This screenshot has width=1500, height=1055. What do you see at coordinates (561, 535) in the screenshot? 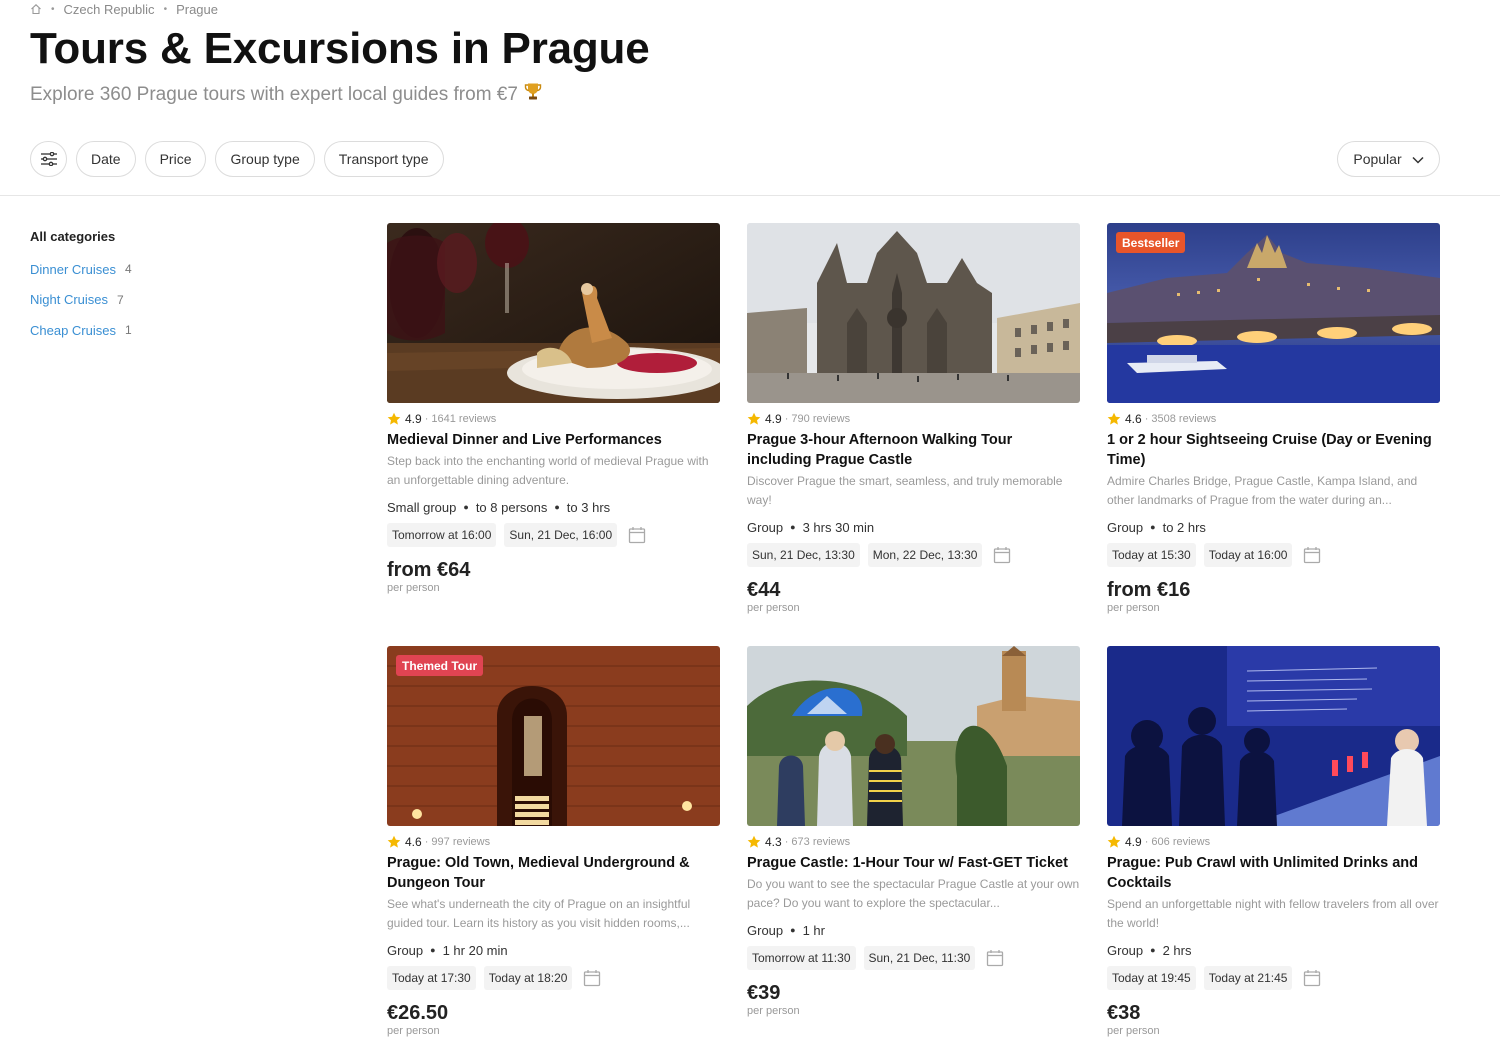
I see `time-slot: Sun, 21 Dec, 16:00` at bounding box center [561, 535].